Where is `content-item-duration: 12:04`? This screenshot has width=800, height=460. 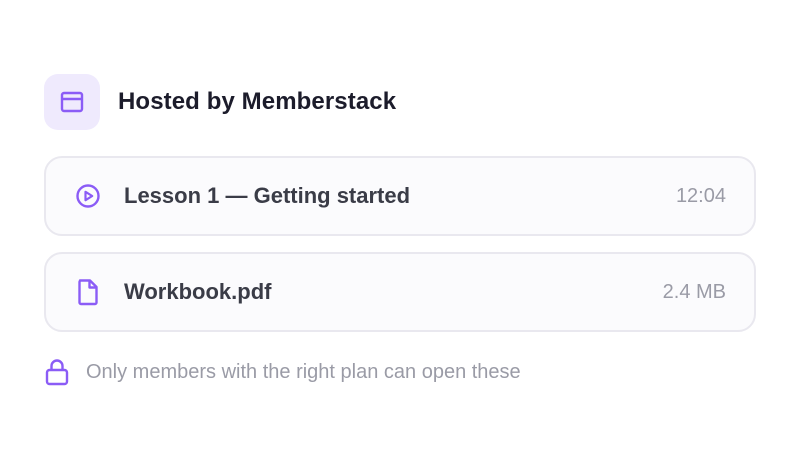
content-item-duration: 12:04 is located at coordinates (700, 195).